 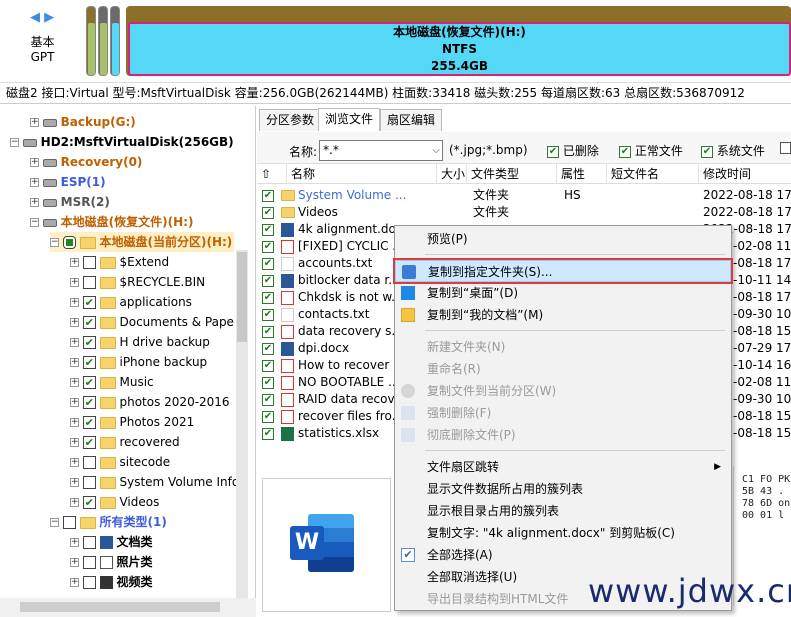 What do you see at coordinates (745, 174) in the screenshot?
I see `column-modified: 修改时间` at bounding box center [745, 174].